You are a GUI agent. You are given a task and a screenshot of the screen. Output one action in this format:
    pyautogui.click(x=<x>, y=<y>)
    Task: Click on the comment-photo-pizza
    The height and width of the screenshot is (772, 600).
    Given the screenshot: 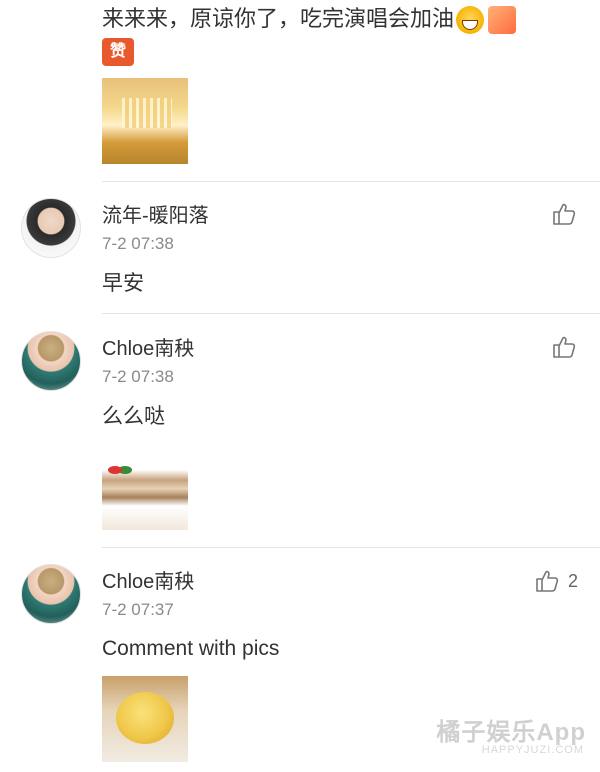 What is the action you would take?
    pyautogui.click(x=145, y=121)
    